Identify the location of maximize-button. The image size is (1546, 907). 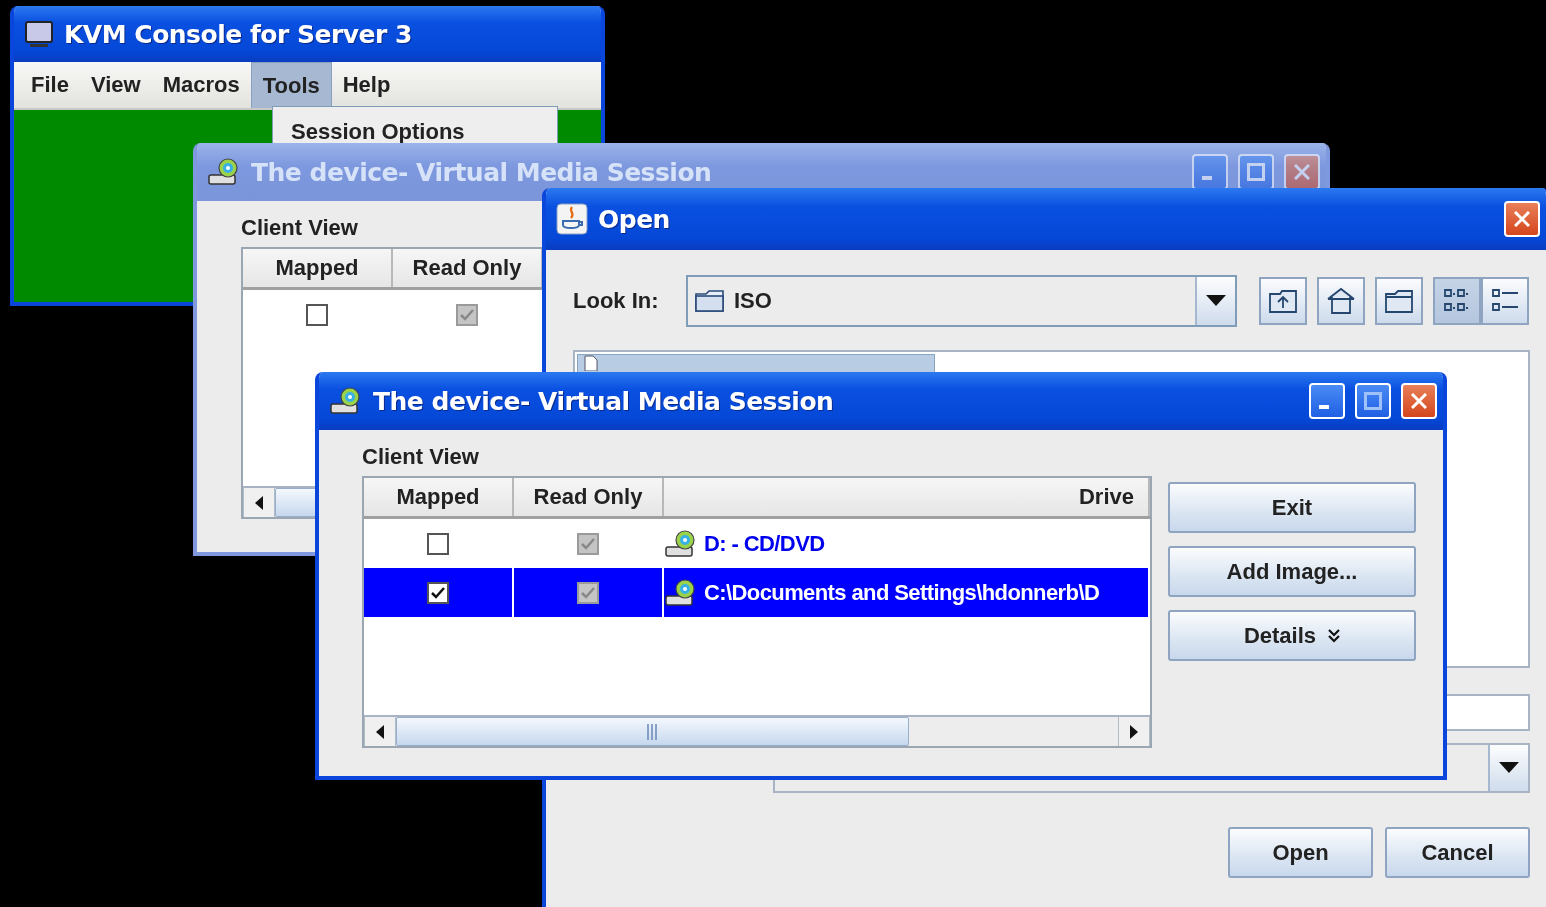
(1373, 401).